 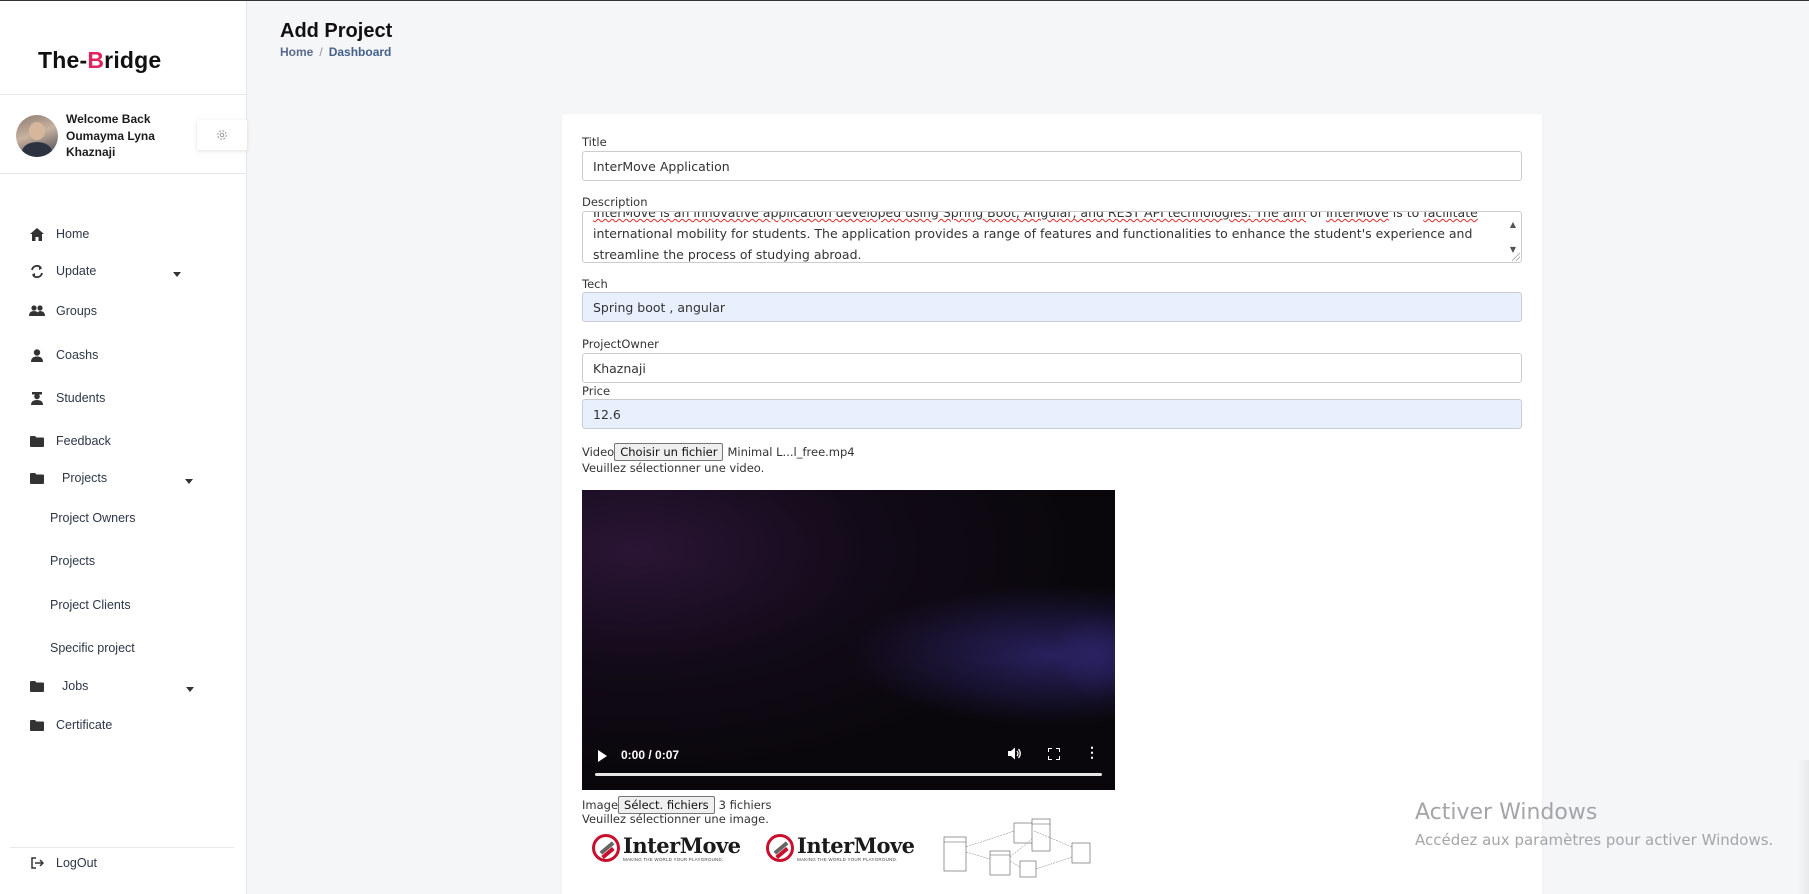 I want to click on video-time: 0:00 / 0:07, so click(x=650, y=755).